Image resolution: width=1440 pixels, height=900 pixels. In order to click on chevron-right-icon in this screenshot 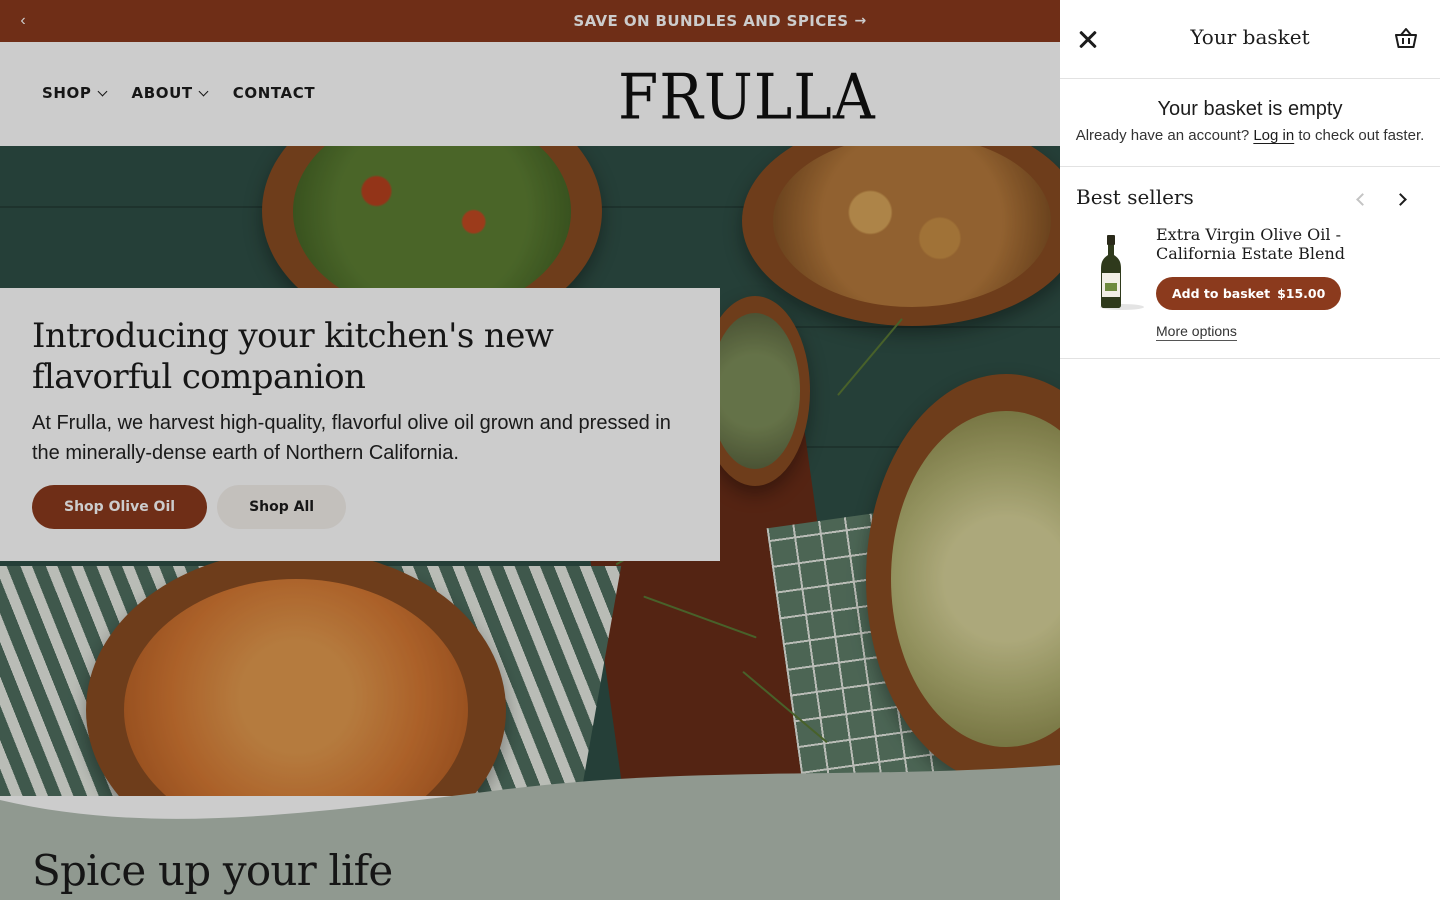, I will do `click(1400, 199)`.